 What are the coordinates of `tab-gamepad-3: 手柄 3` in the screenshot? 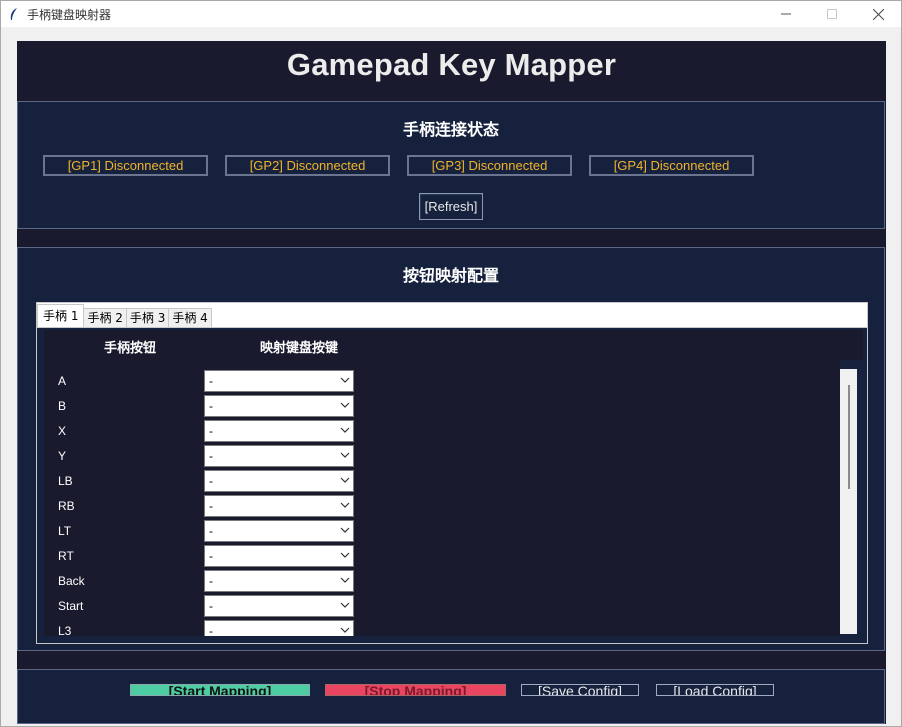 It's located at (147, 318).